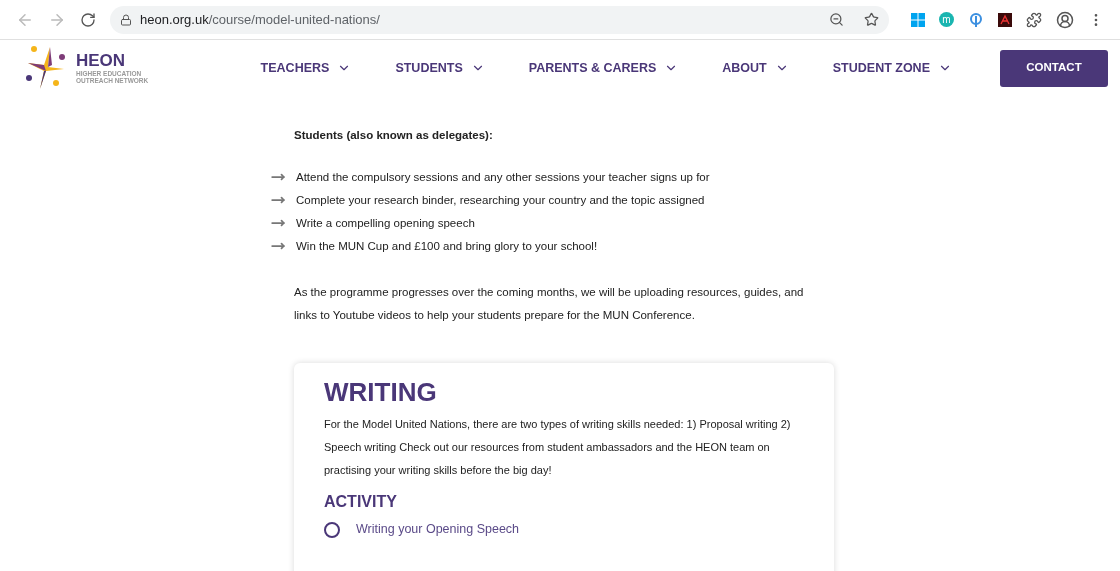 The width and height of the screenshot is (1120, 571). I want to click on pdf-icon, so click(1005, 19).